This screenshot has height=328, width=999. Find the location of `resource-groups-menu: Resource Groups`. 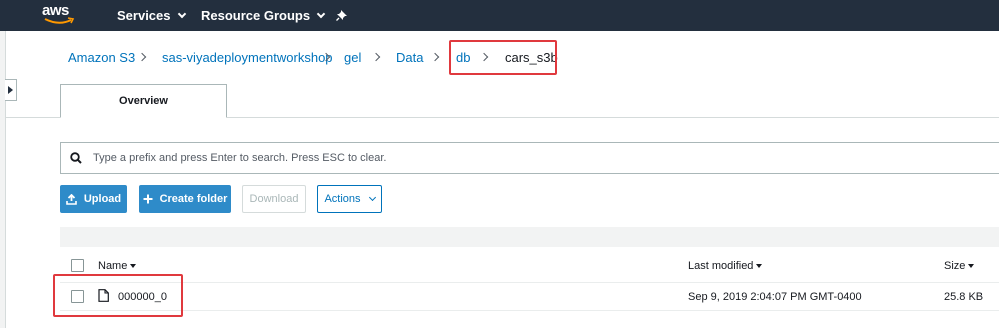

resource-groups-menu: Resource Groups is located at coordinates (263, 15).